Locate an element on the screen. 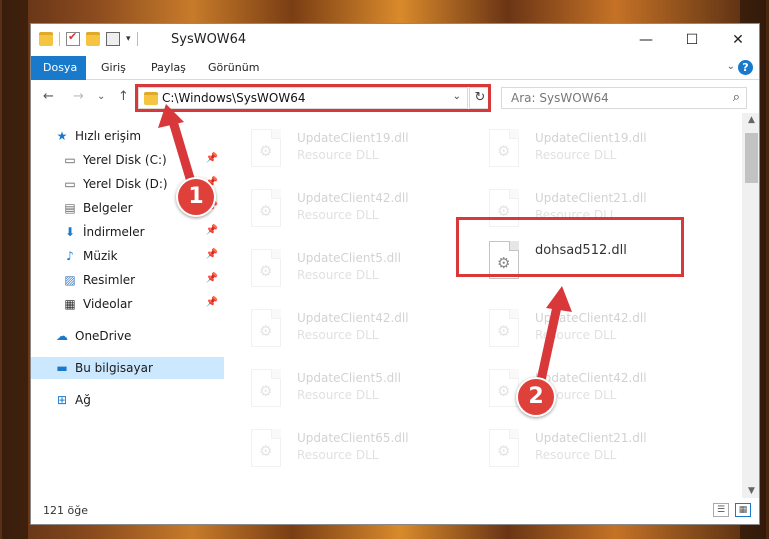 The height and width of the screenshot is (539, 769). arrow-2-head is located at coordinates (559, 299).